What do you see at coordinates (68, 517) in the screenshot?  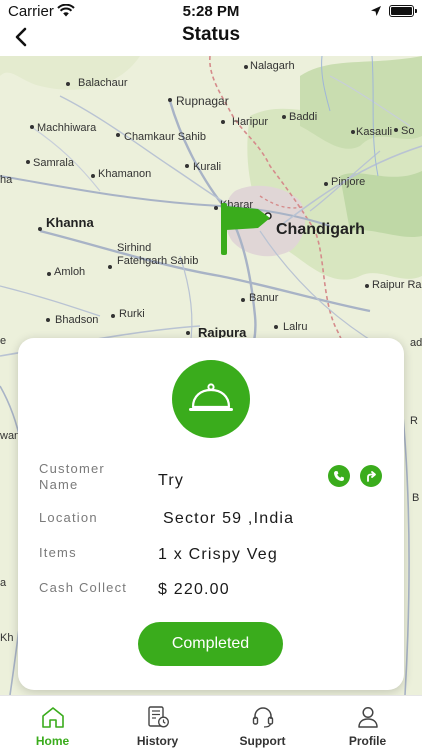 I see `location-label: Location` at bounding box center [68, 517].